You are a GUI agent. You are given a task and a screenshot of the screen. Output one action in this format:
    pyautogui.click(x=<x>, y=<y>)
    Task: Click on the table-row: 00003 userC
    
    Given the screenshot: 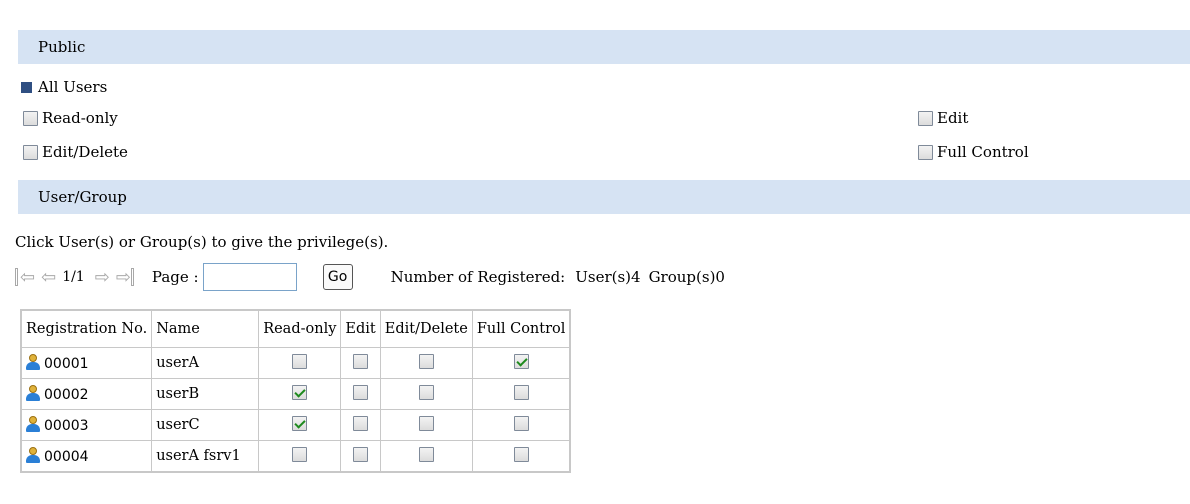 What is the action you would take?
    pyautogui.click(x=295, y=425)
    